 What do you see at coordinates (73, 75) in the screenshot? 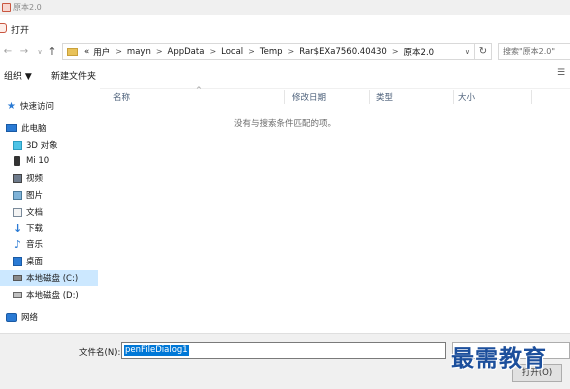
I see `new-folder-button: 新建文件夹` at bounding box center [73, 75].